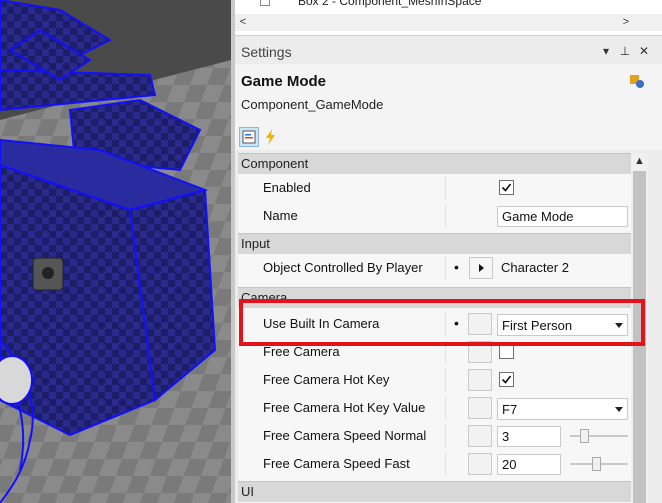 This screenshot has width=662, height=503. I want to click on property-label: Enabled, so click(287, 187).